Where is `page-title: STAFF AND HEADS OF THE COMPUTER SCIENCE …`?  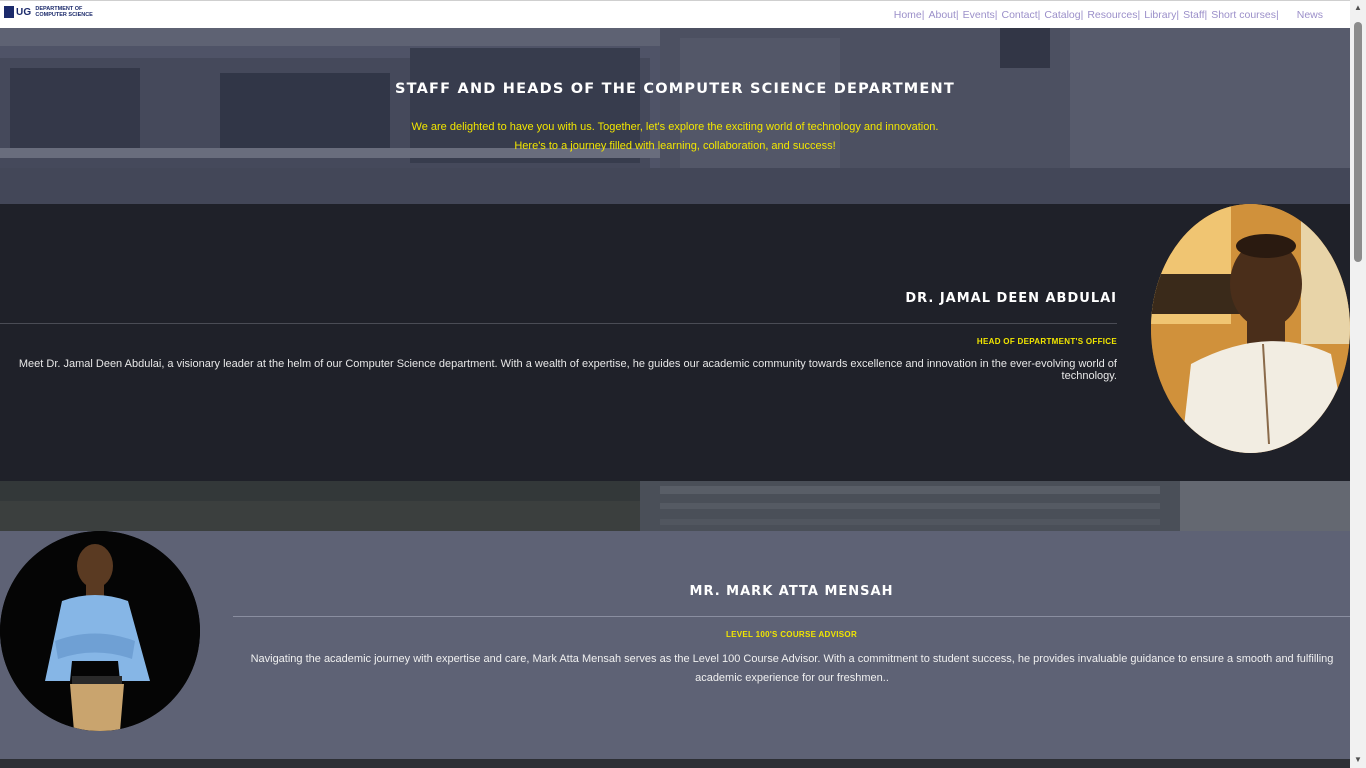 page-title: STAFF AND HEADS OF THE COMPUTER SCIENCE … is located at coordinates (675, 89).